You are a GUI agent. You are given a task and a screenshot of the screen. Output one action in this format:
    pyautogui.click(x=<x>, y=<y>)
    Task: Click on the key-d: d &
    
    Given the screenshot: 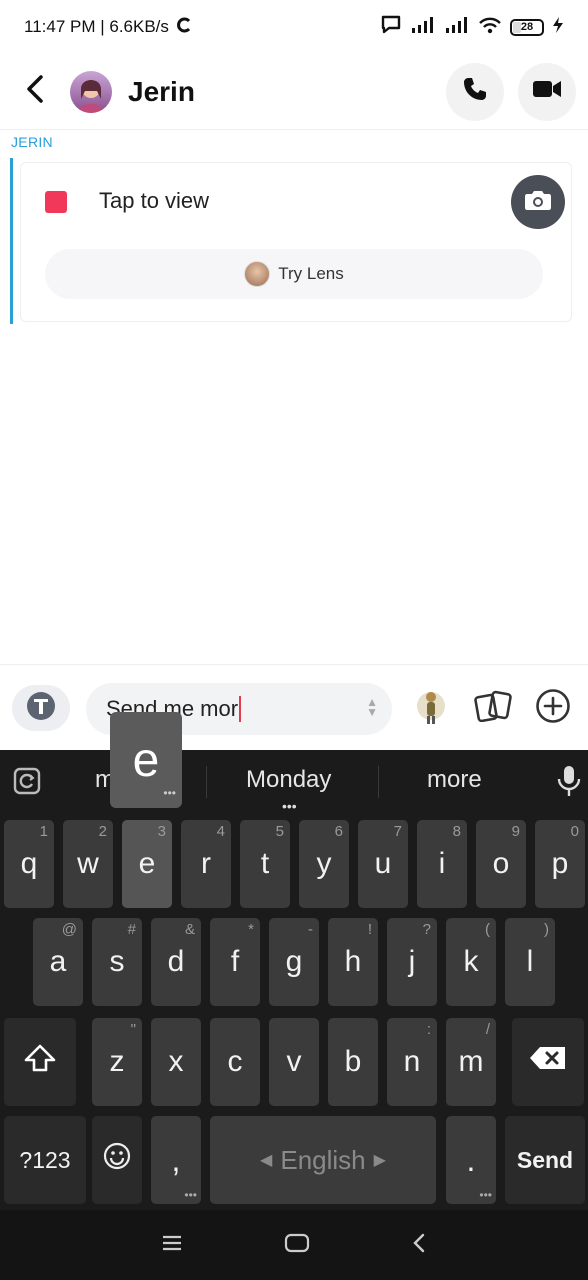 What is the action you would take?
    pyautogui.click(x=176, y=962)
    